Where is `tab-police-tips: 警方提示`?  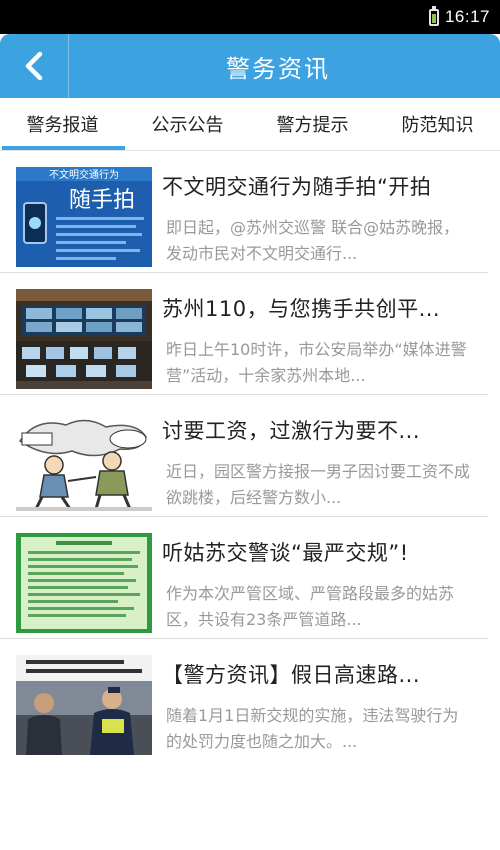
tab-police-tips: 警方提示 is located at coordinates (312, 124).